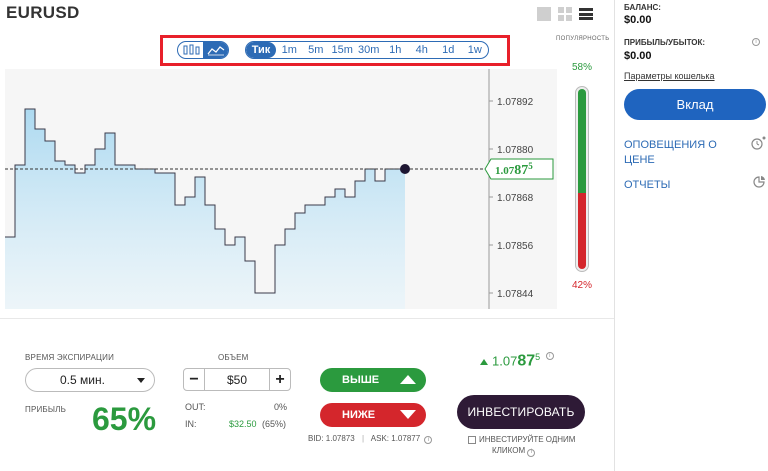 The height and width of the screenshot is (471, 768). Describe the element at coordinates (614, 235) in the screenshot. I see `sidebar-divider` at that location.